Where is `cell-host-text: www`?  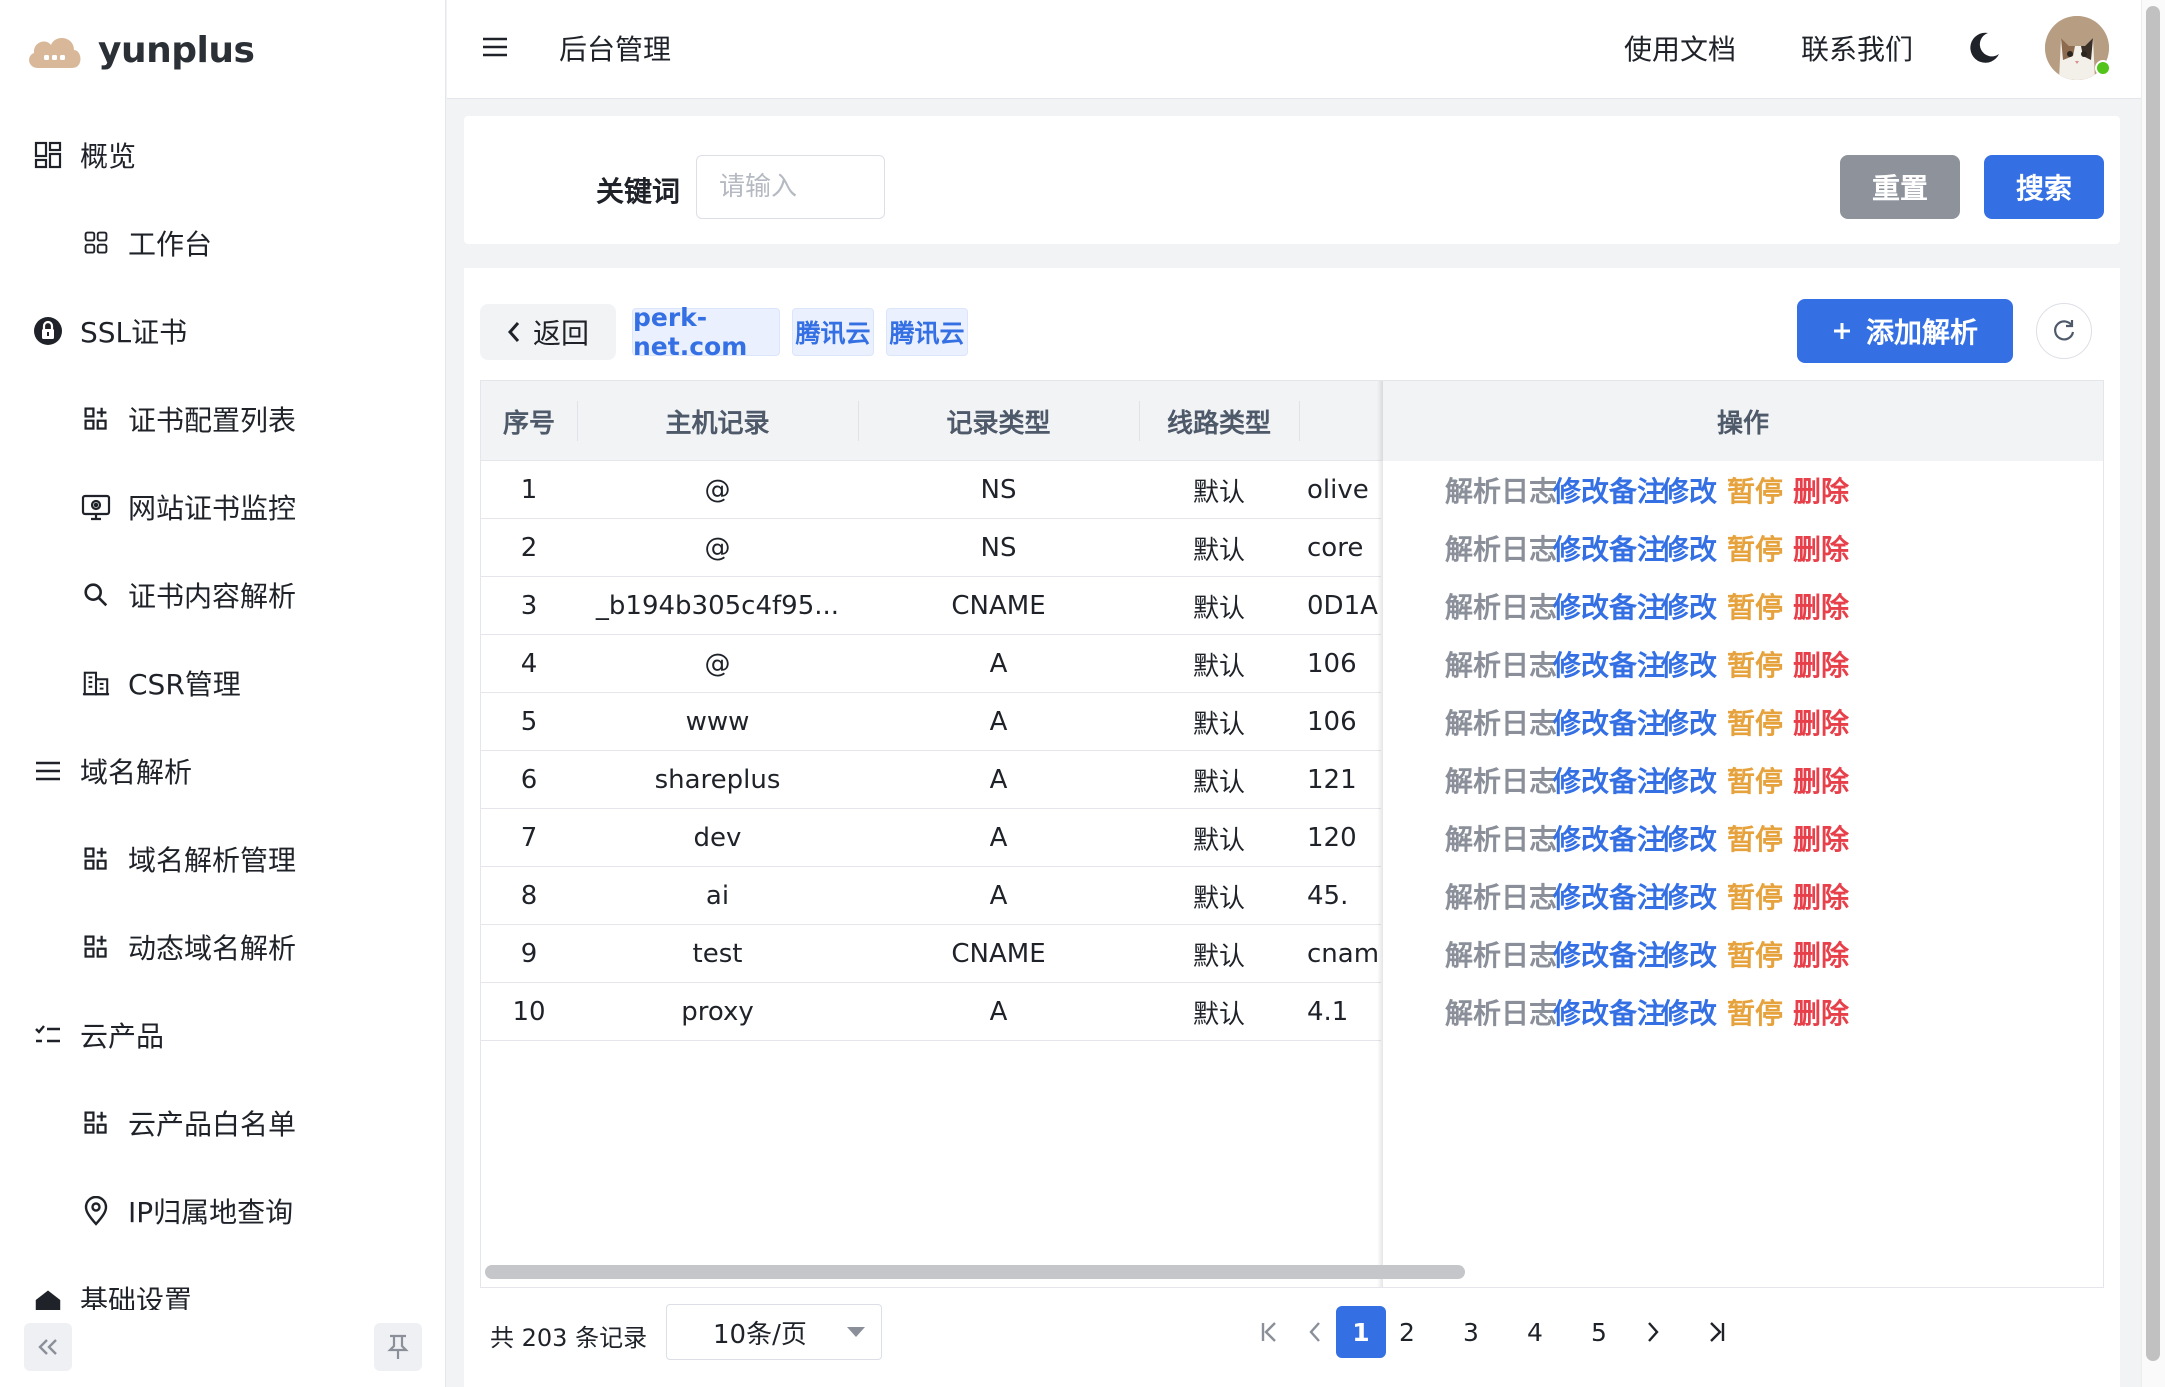
cell-host-text: www is located at coordinates (717, 722).